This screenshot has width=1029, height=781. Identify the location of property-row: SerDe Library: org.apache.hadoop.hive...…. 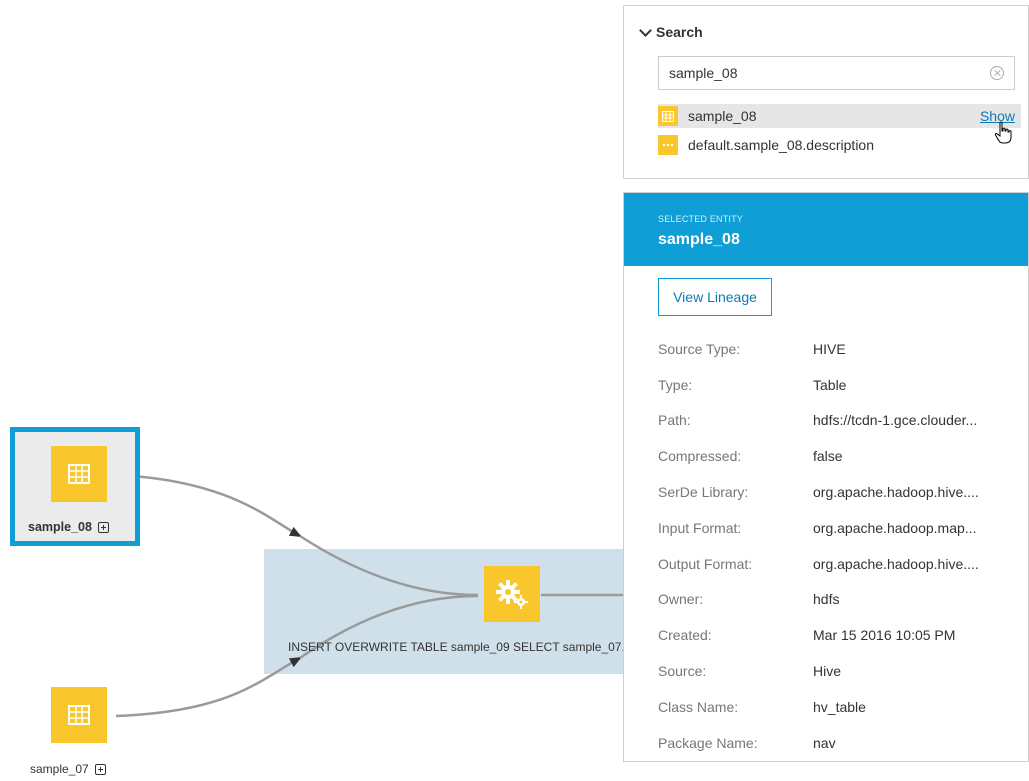
(843, 492).